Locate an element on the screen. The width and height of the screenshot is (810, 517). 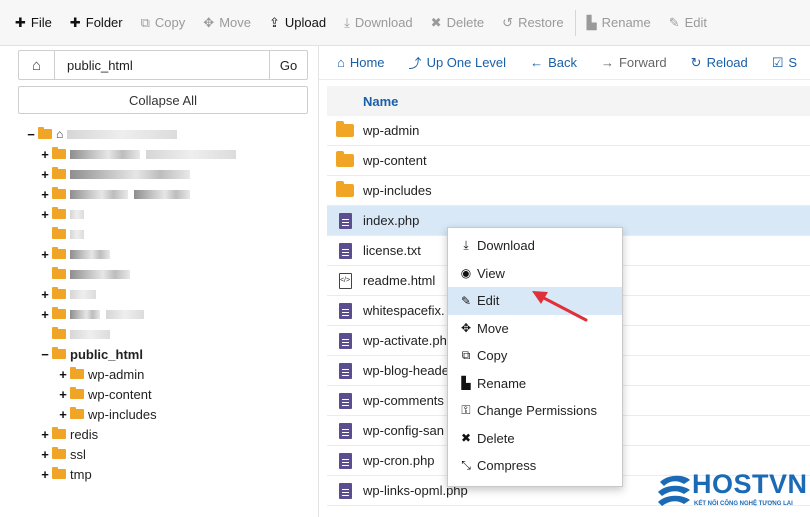
forward-button: → Forward is located at coordinates (634, 62).